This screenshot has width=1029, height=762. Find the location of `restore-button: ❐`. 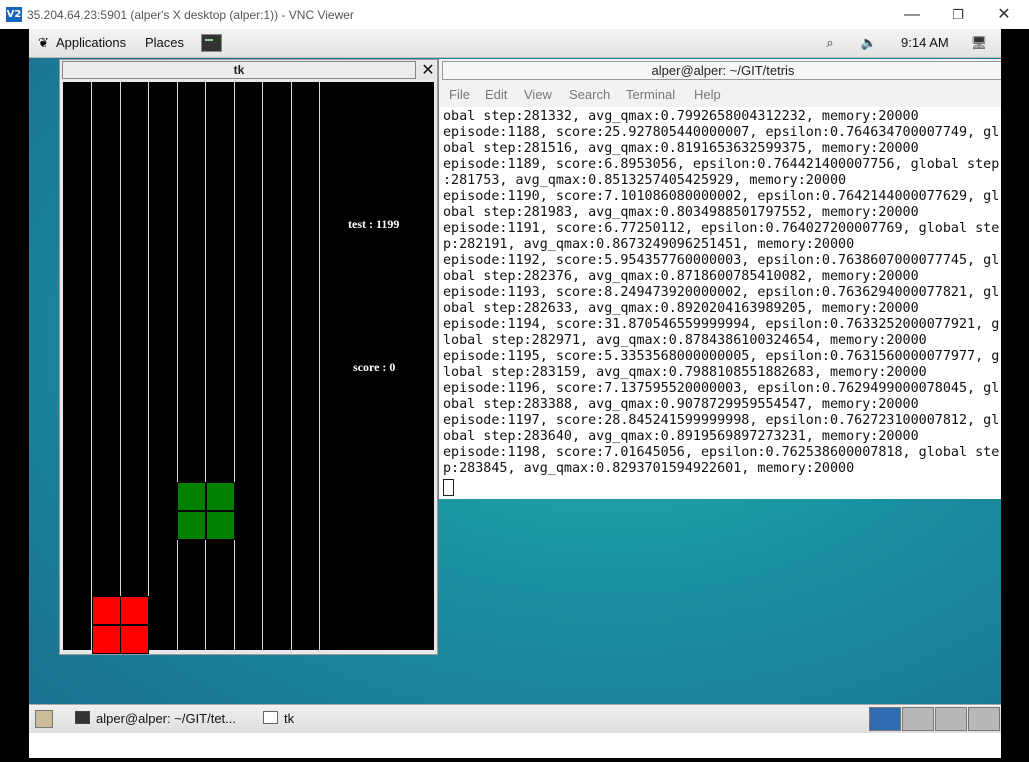

restore-button: ❐ is located at coordinates (958, 15).